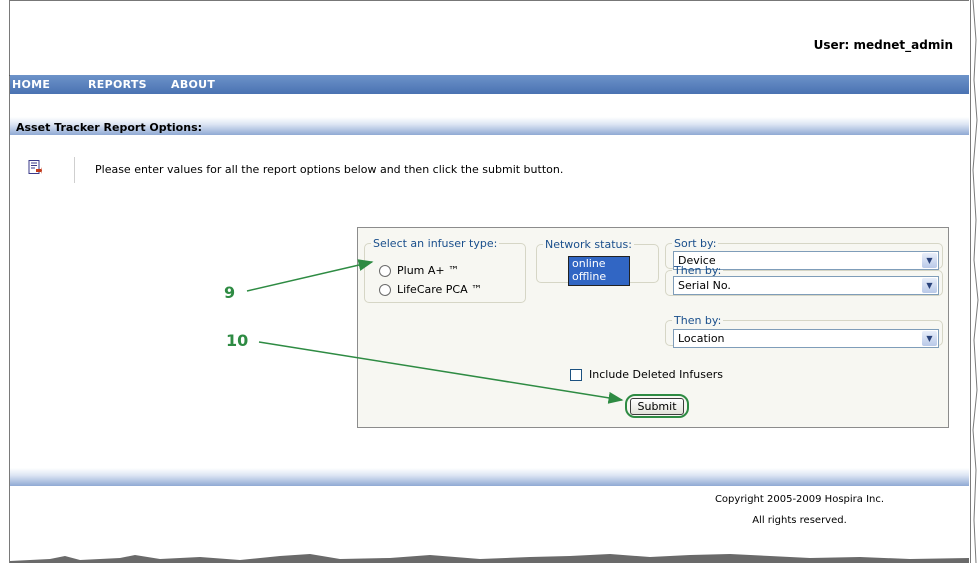 The width and height of the screenshot is (979, 563). Describe the element at coordinates (237, 340) in the screenshot. I see `annotation-10: 10` at that location.